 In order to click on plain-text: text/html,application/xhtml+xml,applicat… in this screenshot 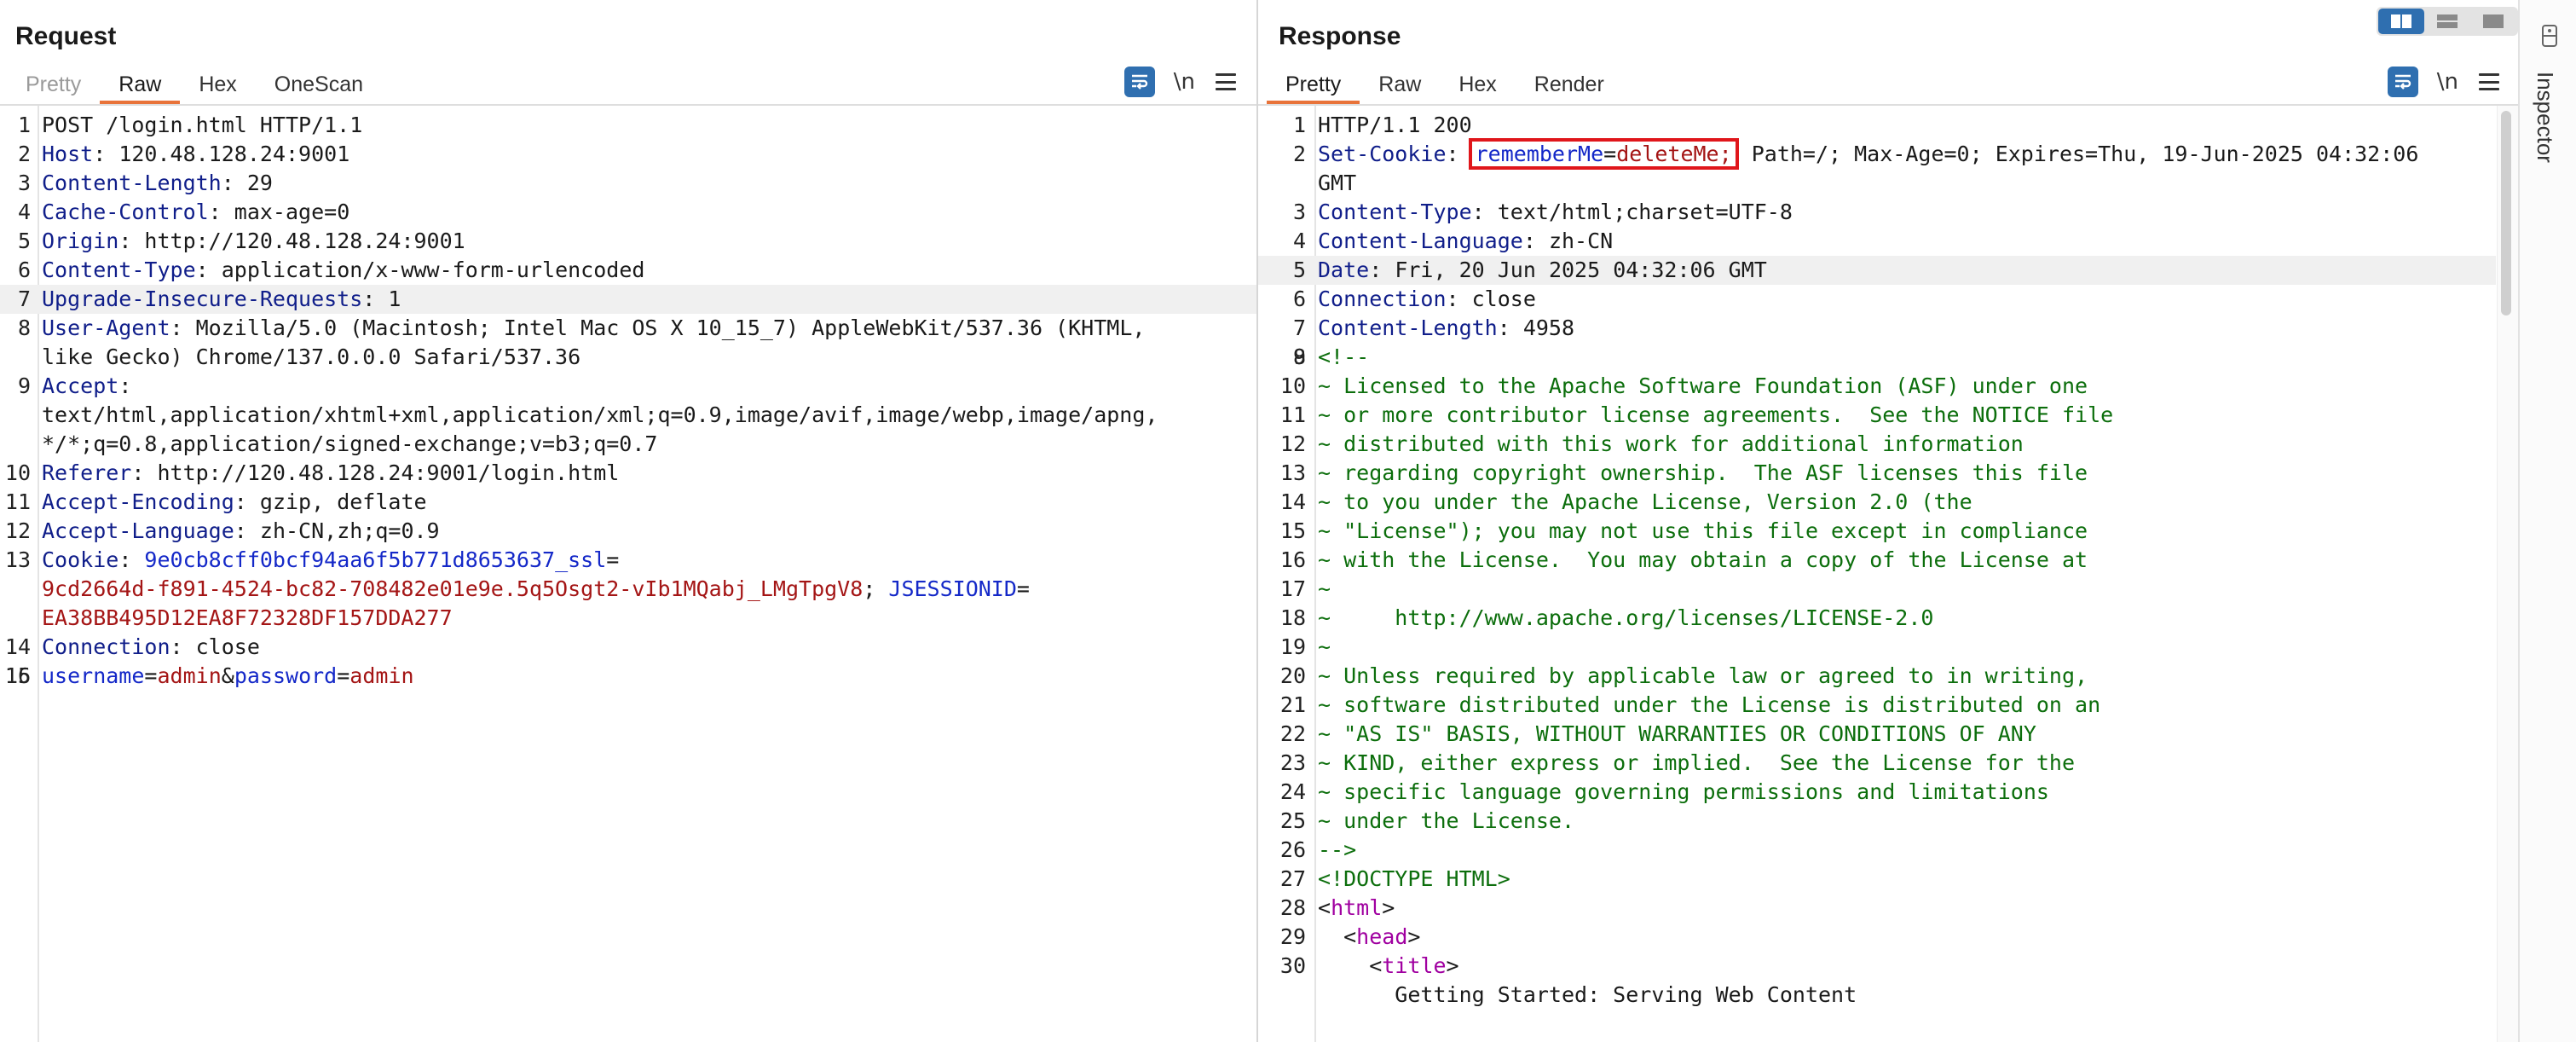, I will do `click(600, 414)`.